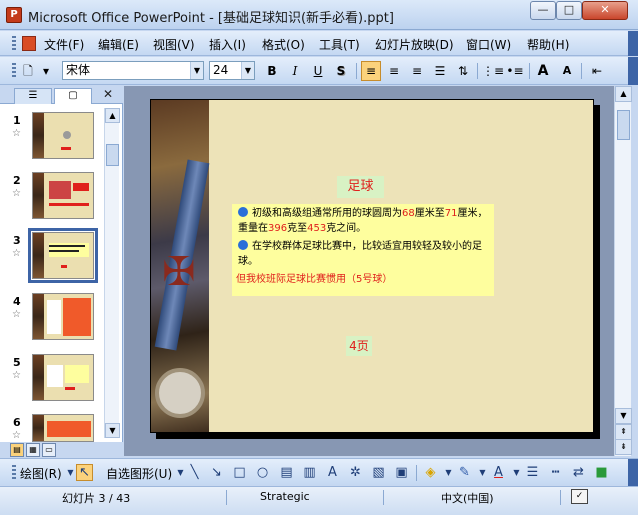  I want to click on line-icon: ╲, so click(194, 472).